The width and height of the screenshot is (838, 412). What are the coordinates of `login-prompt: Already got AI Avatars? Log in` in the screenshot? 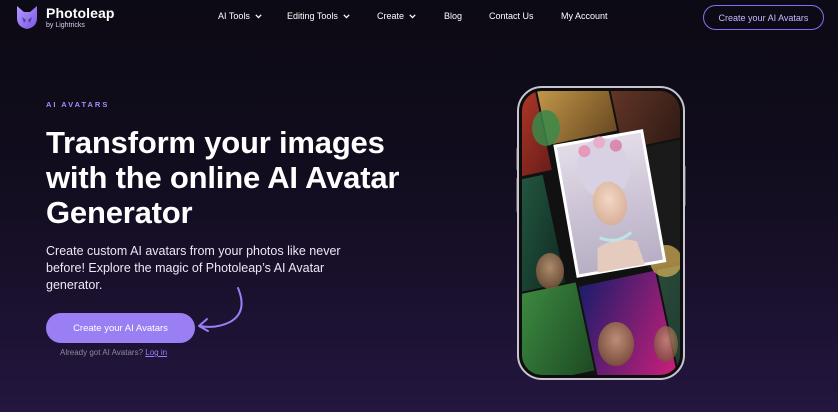 It's located at (113, 352).